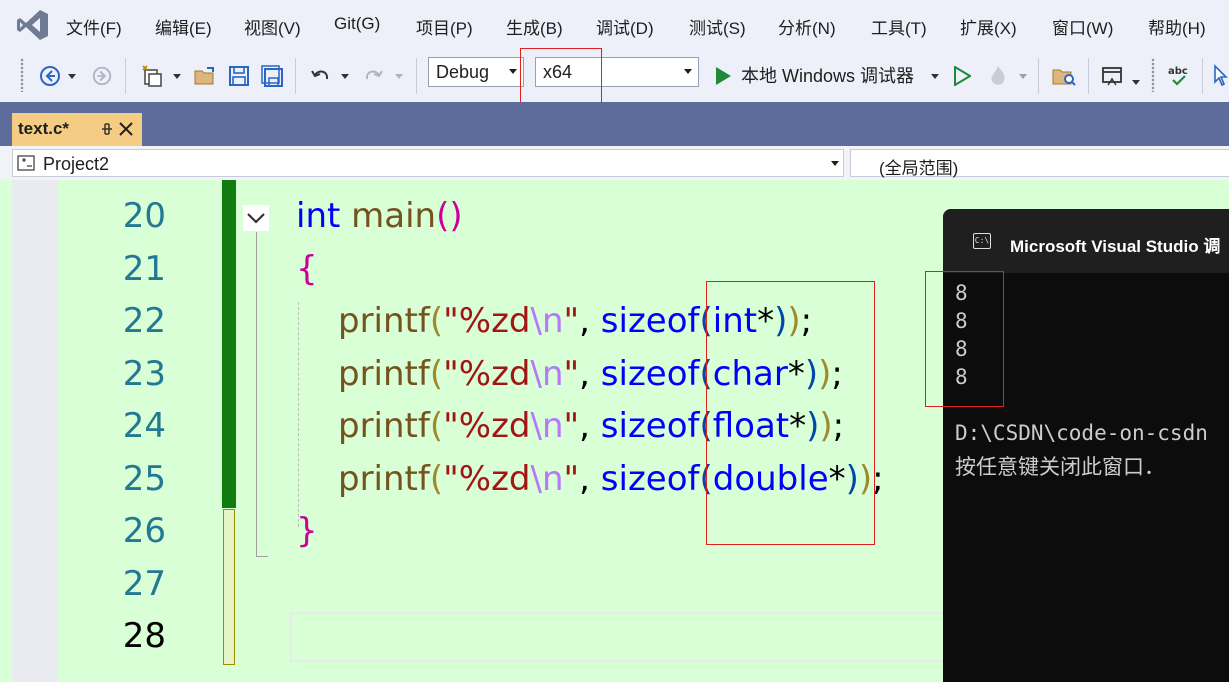  What do you see at coordinates (399, 76) in the screenshot?
I see `redo-dropdown-icon` at bounding box center [399, 76].